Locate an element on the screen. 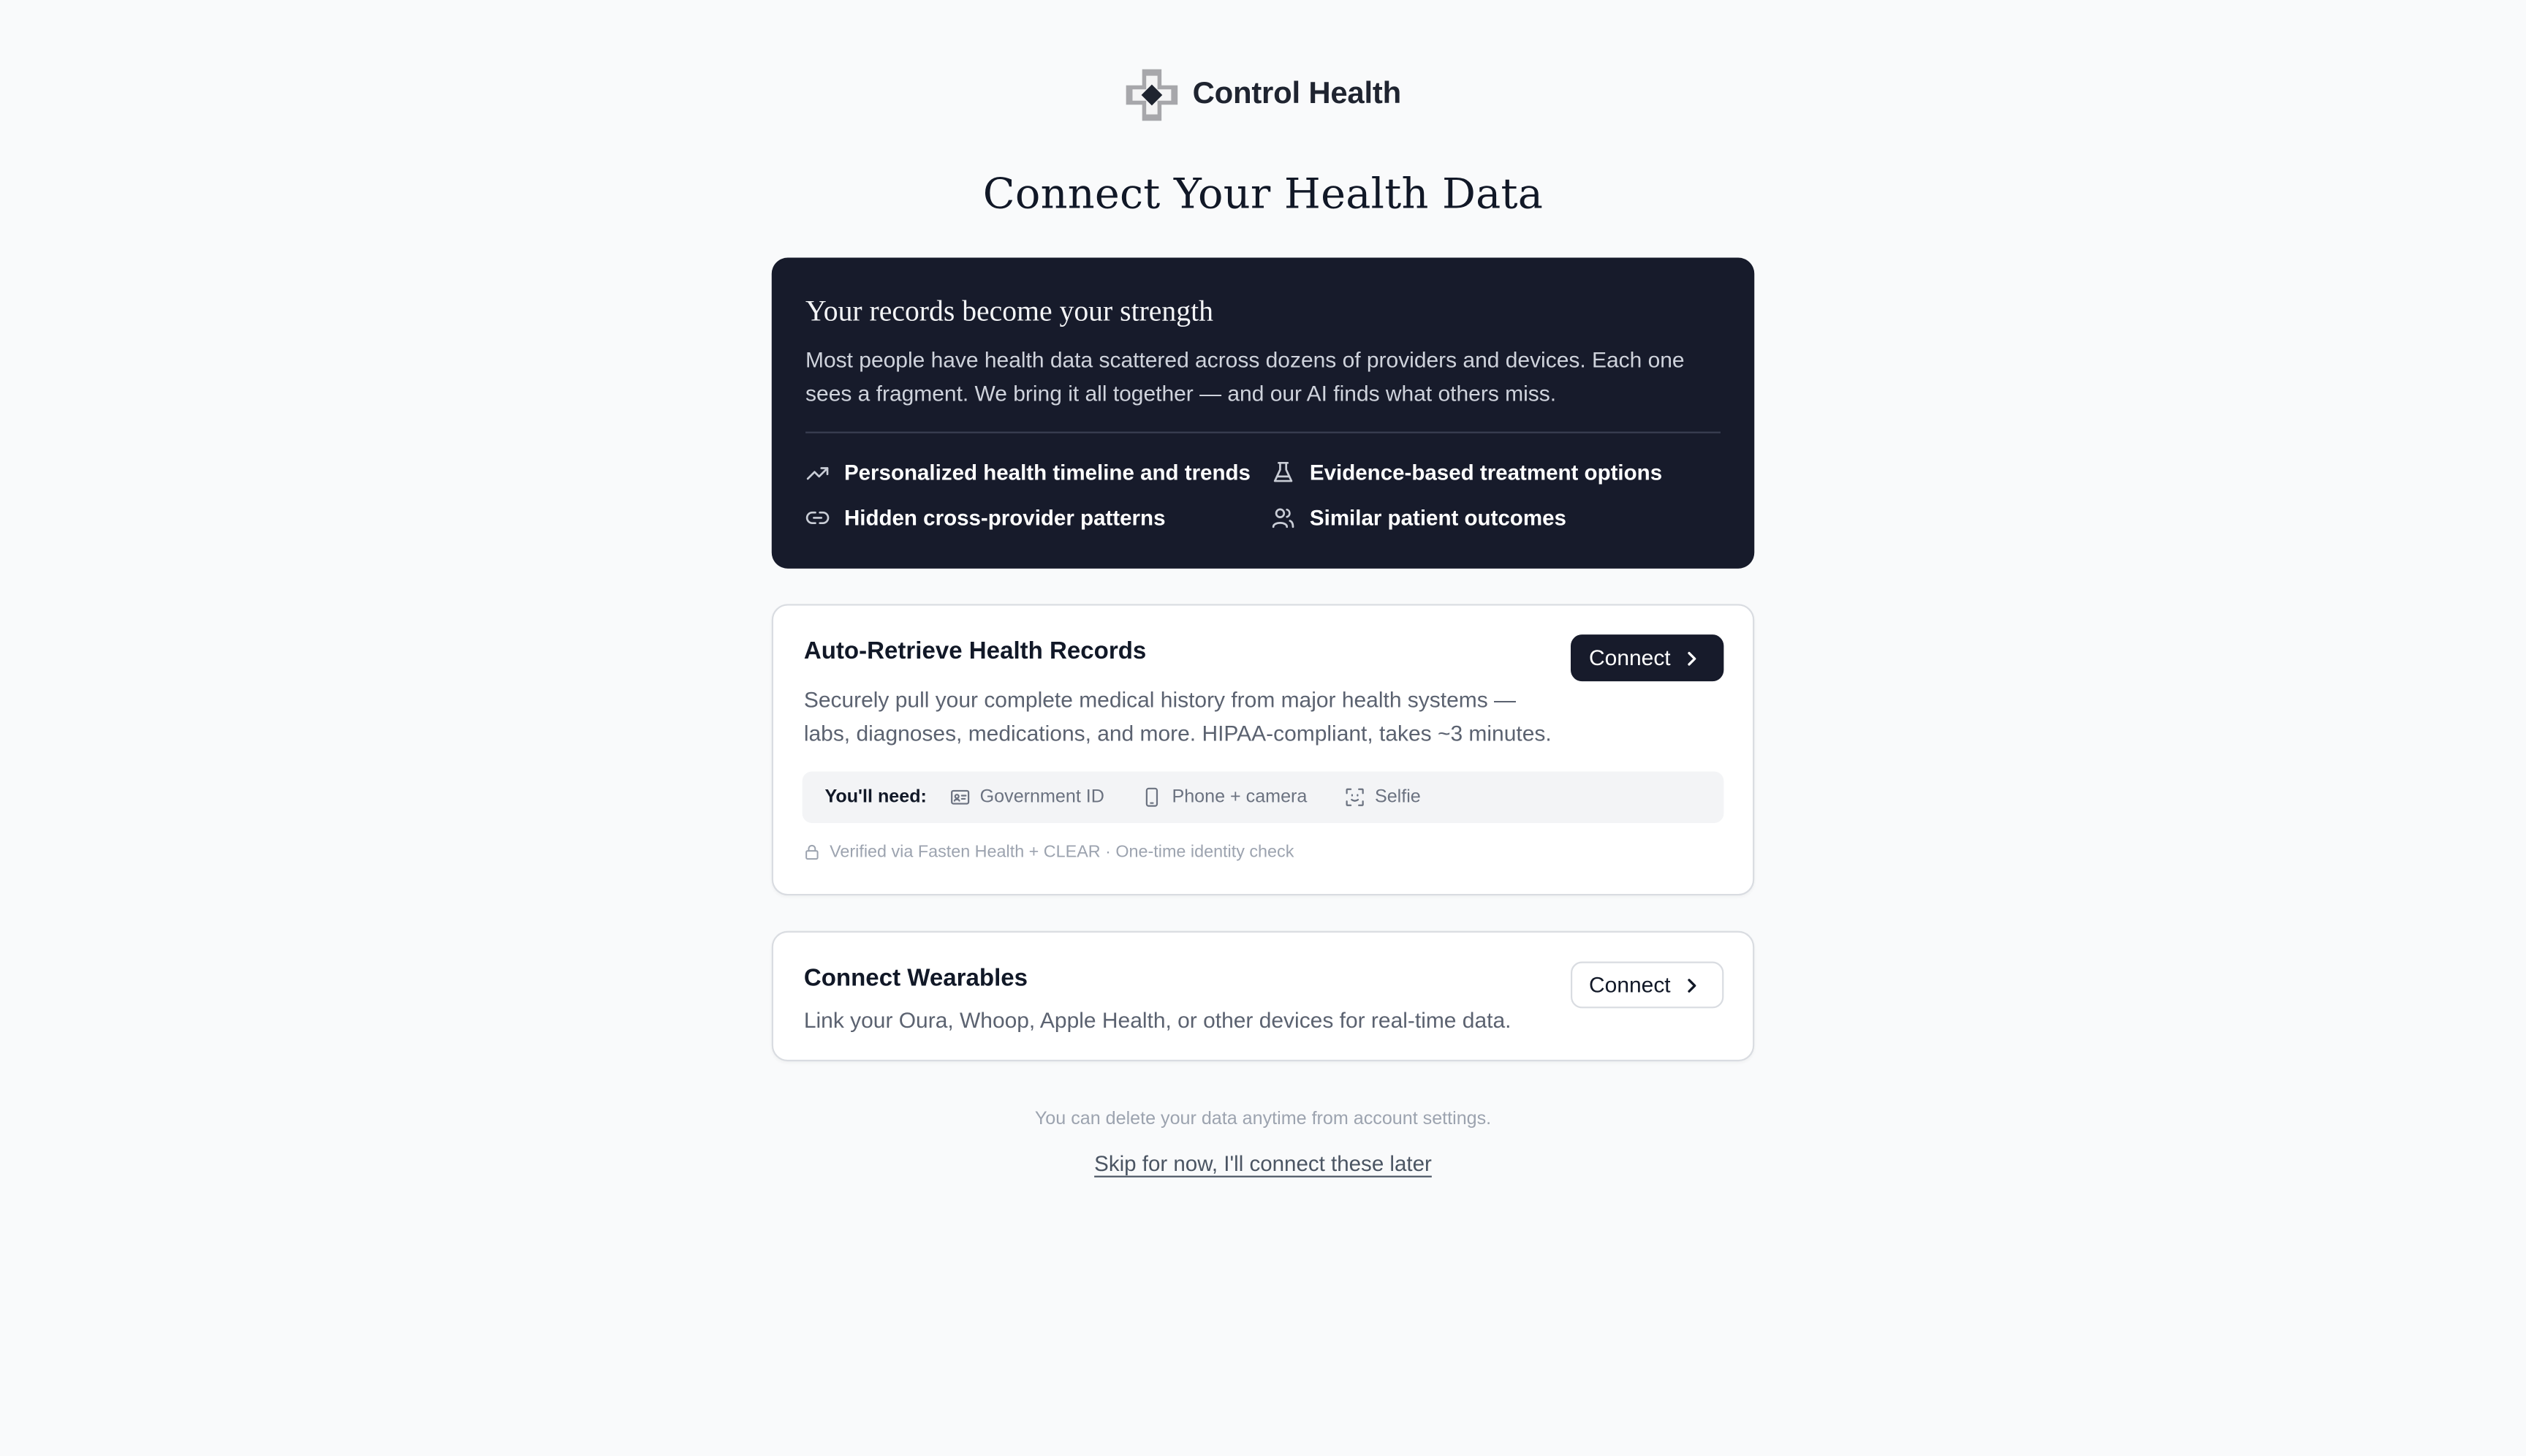  cross-logo-icon is located at coordinates (1152, 95).